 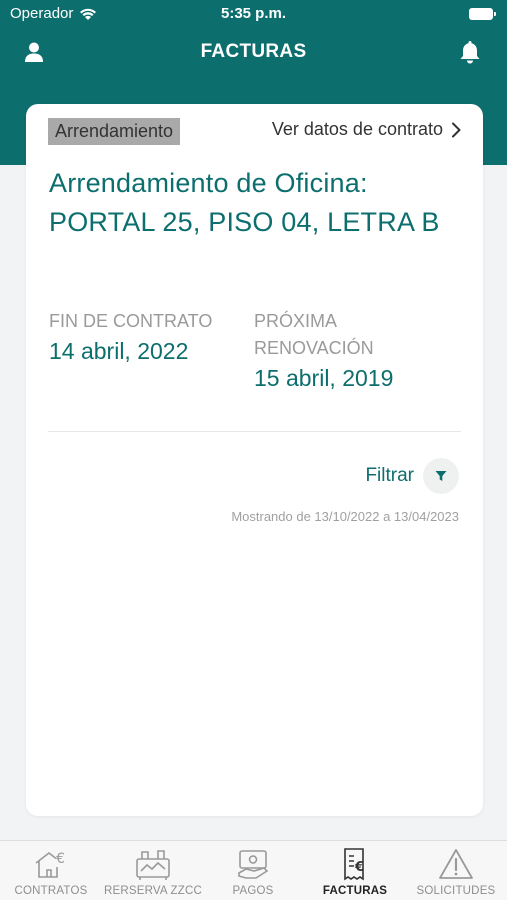 I want to click on facilities-icon, so click(x=153, y=865).